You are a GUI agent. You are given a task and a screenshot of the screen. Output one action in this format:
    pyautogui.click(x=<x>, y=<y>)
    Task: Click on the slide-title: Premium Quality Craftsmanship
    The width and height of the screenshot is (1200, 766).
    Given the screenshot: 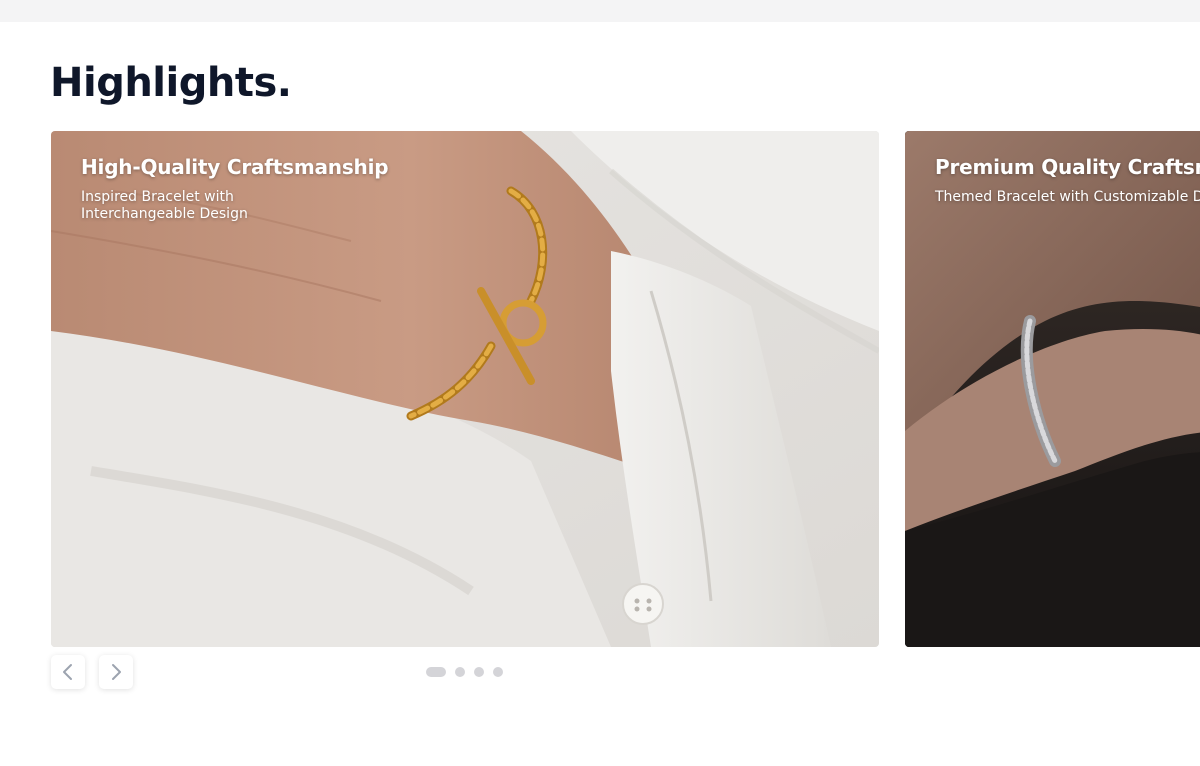 What is the action you would take?
    pyautogui.click(x=1067, y=167)
    